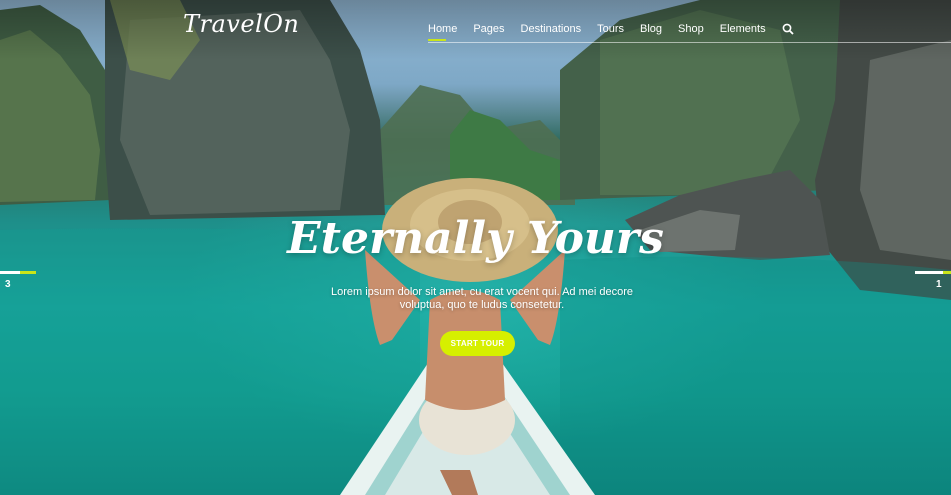 This screenshot has height=495, width=951. I want to click on nav-item-blog: Blog, so click(651, 29).